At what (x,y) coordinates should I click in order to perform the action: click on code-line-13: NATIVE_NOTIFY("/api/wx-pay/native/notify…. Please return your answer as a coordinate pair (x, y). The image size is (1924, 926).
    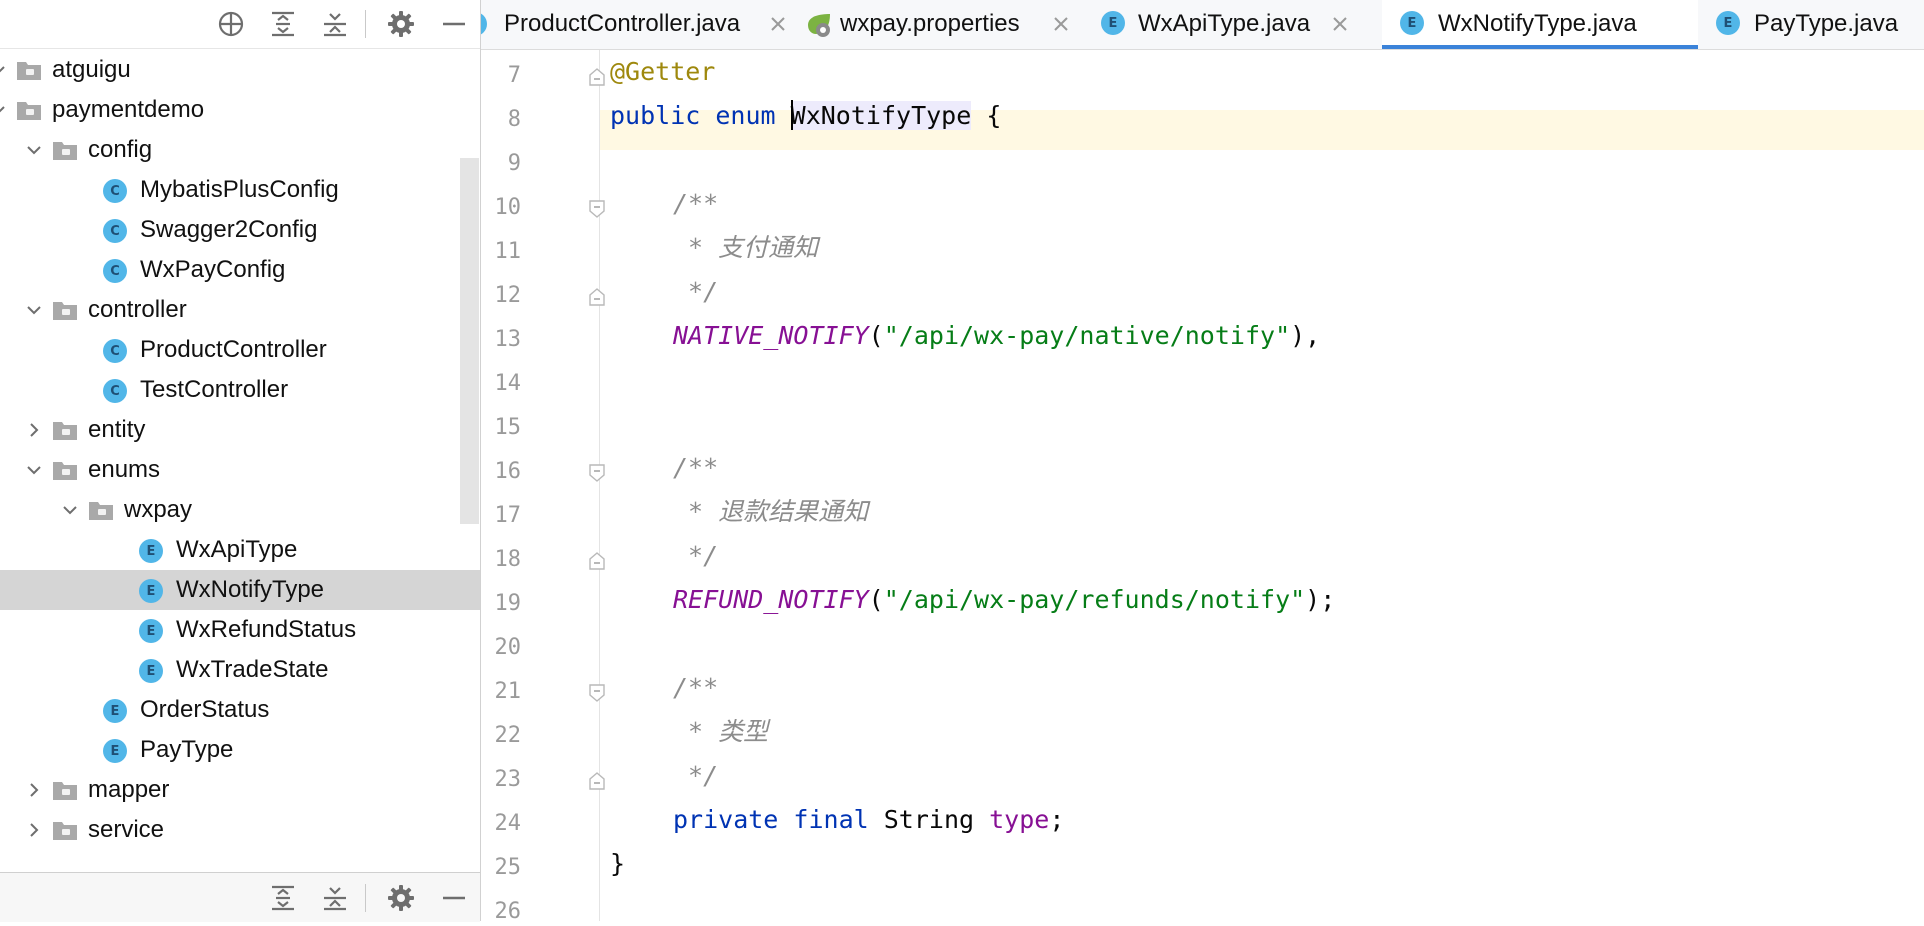
    Looking at the image, I should click on (997, 335).